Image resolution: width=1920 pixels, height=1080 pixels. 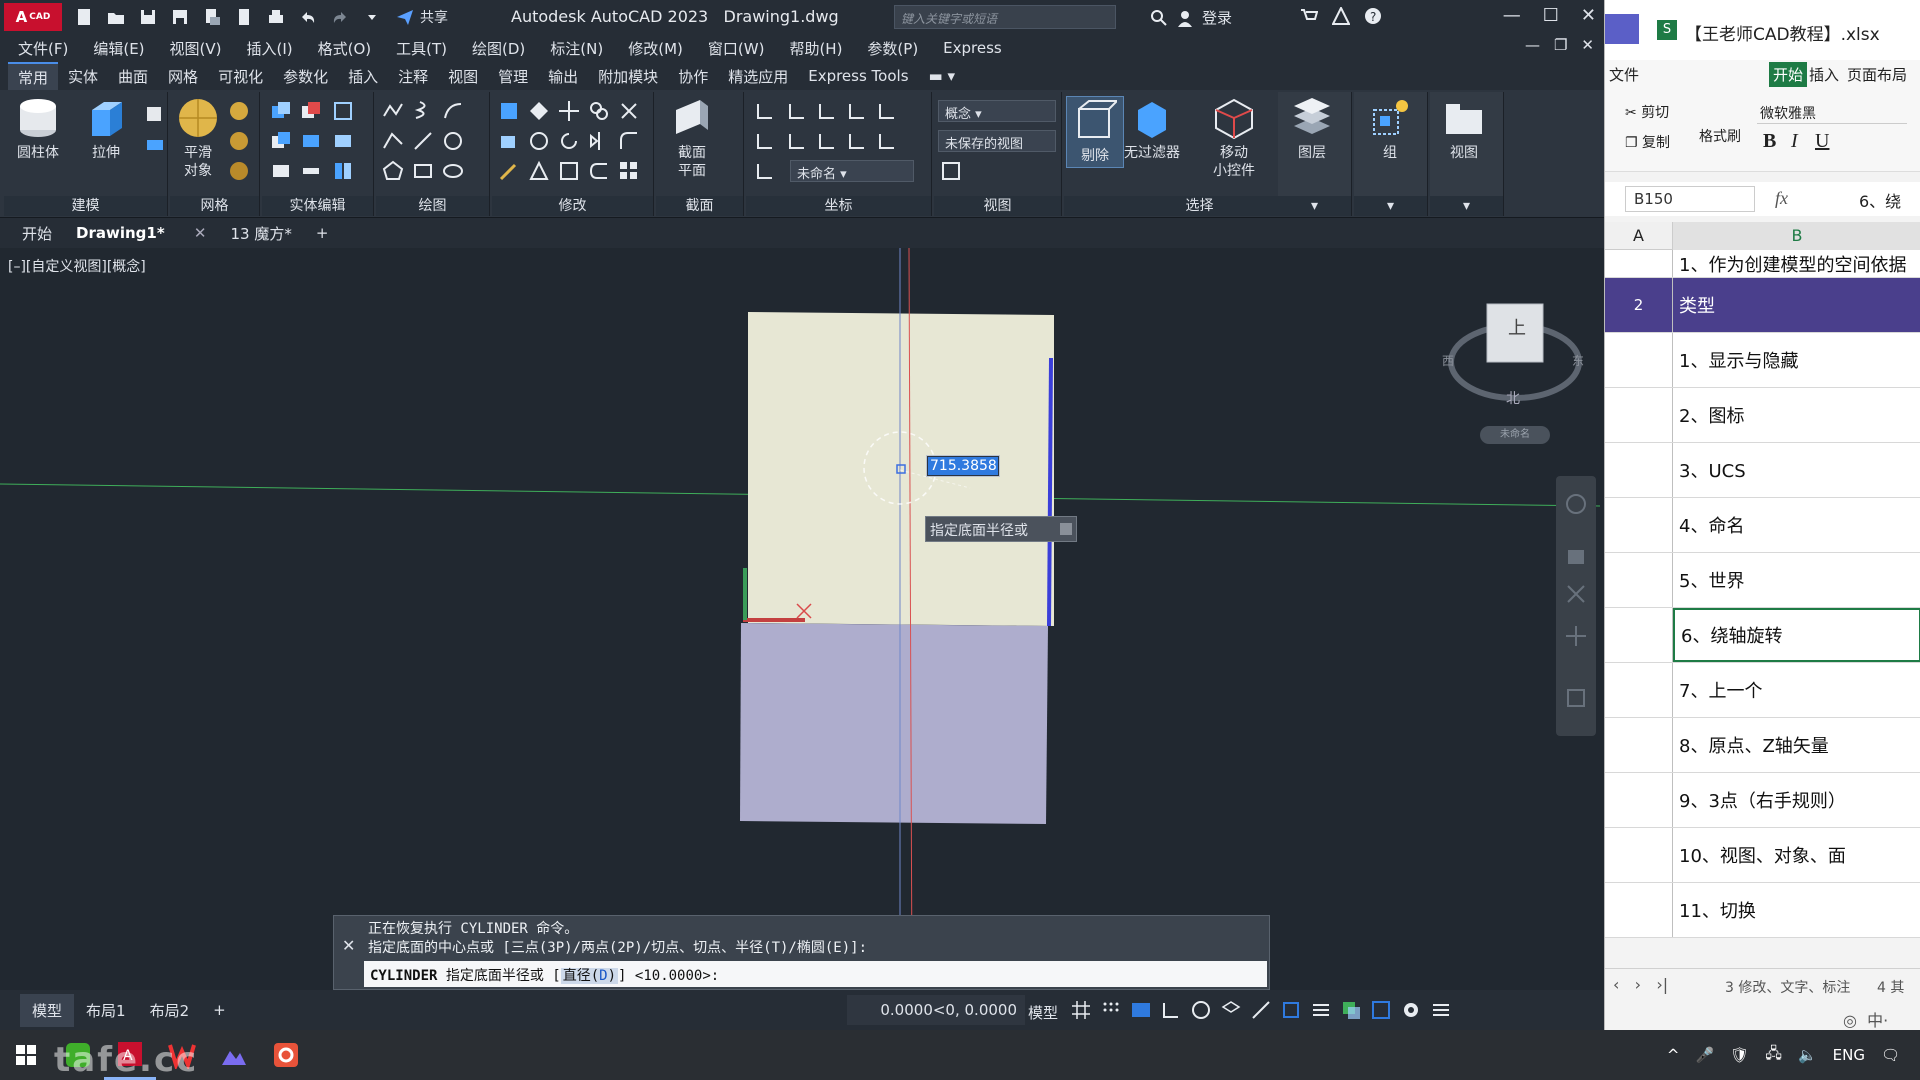 What do you see at coordinates (1512, 15) in the screenshot?
I see `minimize-icon: —` at bounding box center [1512, 15].